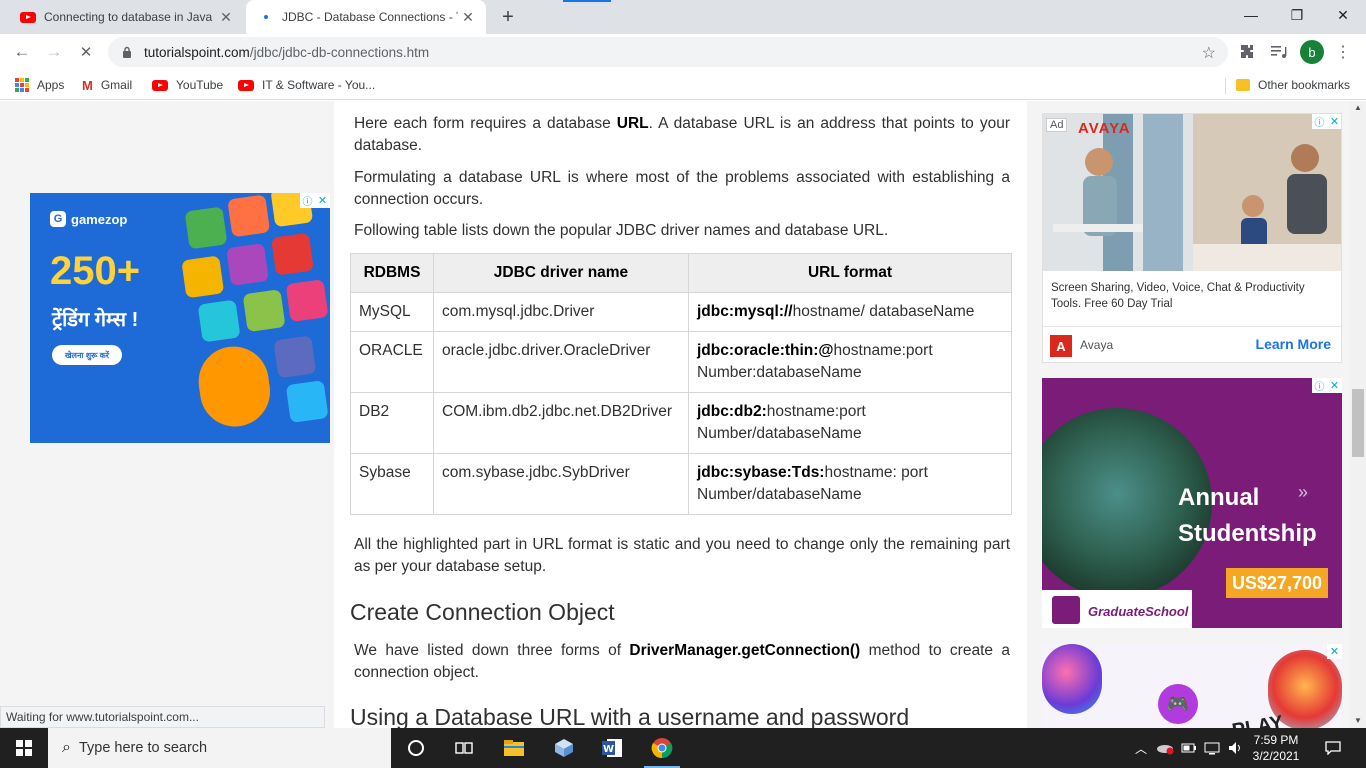 This screenshot has height=768, width=1366. What do you see at coordinates (1178, 704) in the screenshot?
I see `gamepad-icon: 🎮` at bounding box center [1178, 704].